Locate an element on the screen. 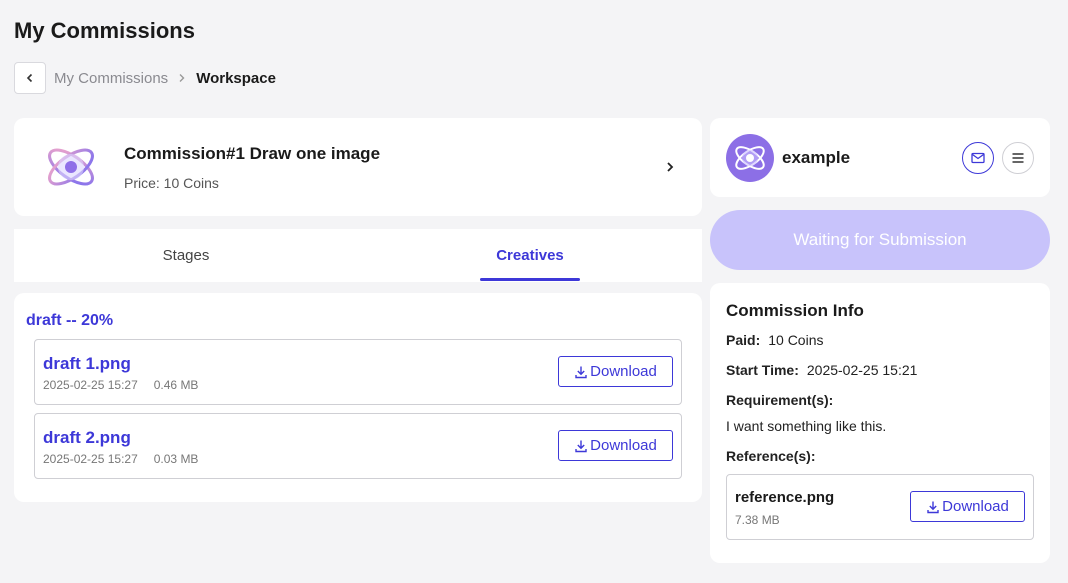 Image resolution: width=1068 pixels, height=583 pixels. file-size: 0.46 MB is located at coordinates (176, 385).